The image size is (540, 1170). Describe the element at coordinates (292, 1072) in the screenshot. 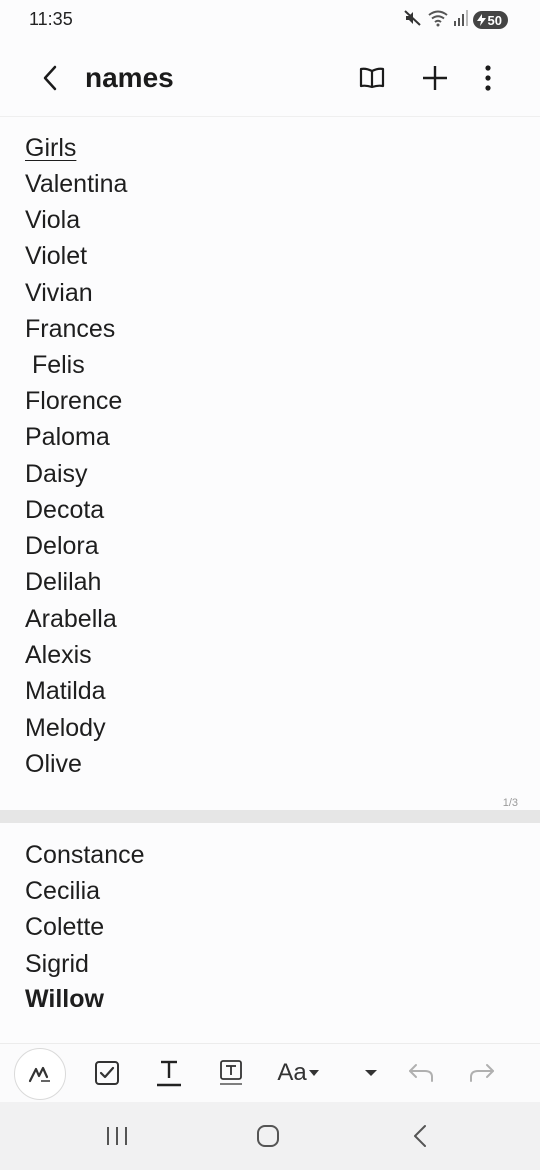

I see `text-style-icon: Aa` at that location.